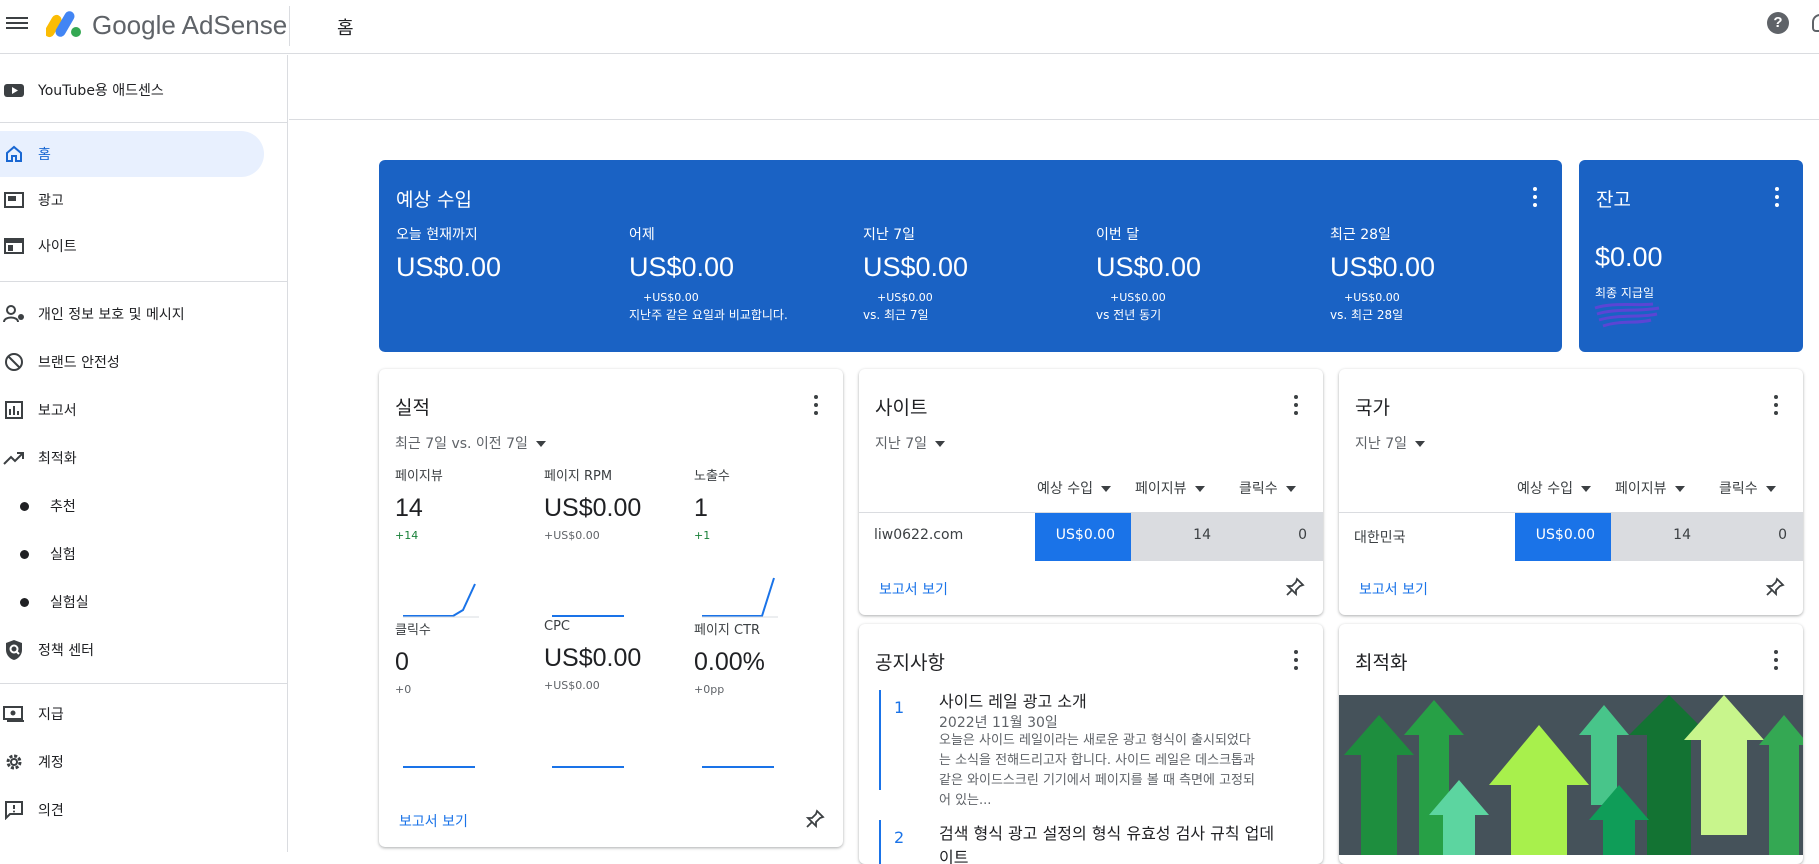  Describe the element at coordinates (132, 602) in the screenshot. I see `sidebar-item-labs: 실험실` at that location.